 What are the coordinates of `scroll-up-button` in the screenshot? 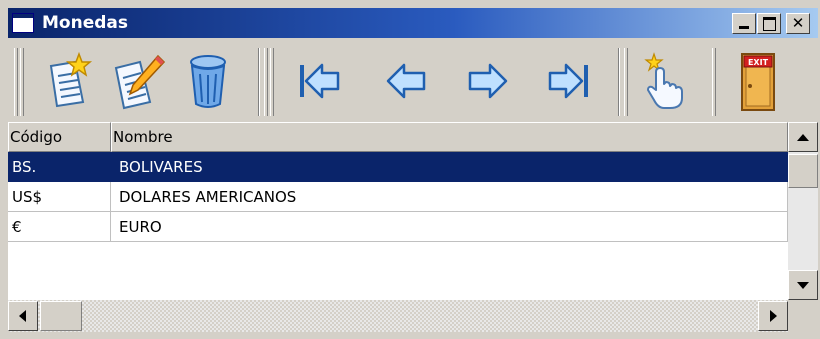 It's located at (803, 137).